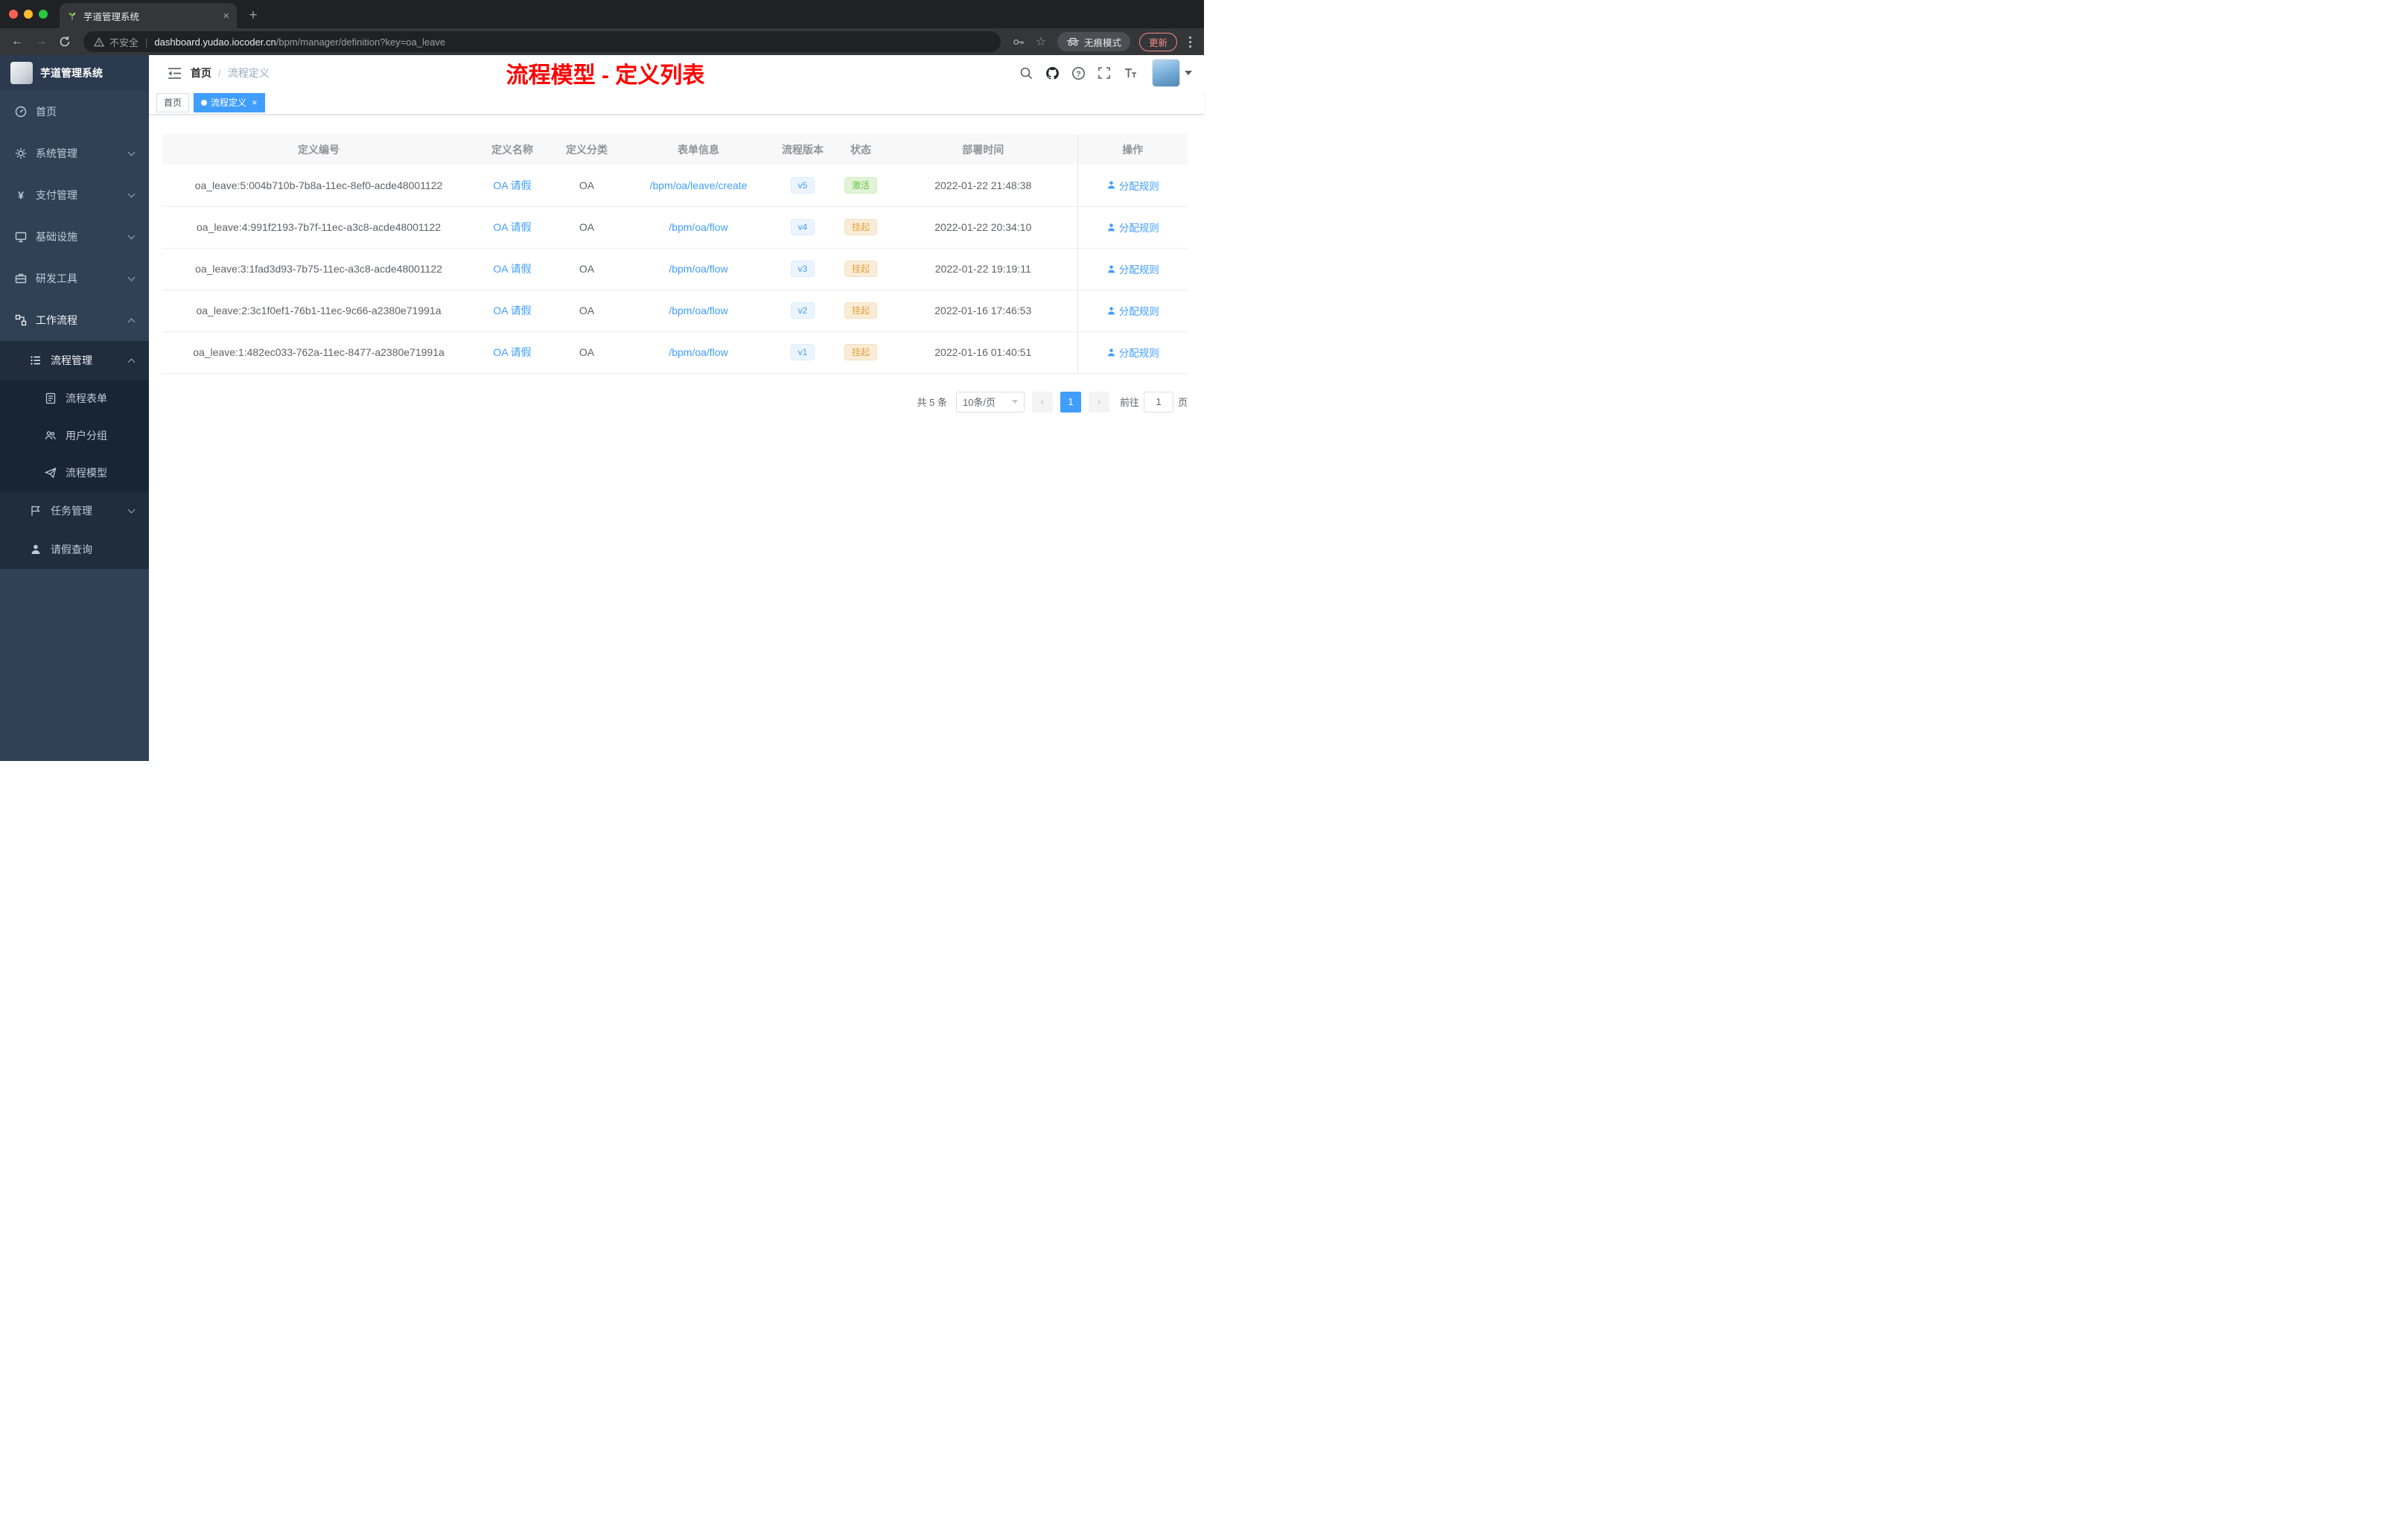 This screenshot has width=2408, height=1522. What do you see at coordinates (74, 73) in the screenshot?
I see `sidebar-logo: 芋道管理系统` at bounding box center [74, 73].